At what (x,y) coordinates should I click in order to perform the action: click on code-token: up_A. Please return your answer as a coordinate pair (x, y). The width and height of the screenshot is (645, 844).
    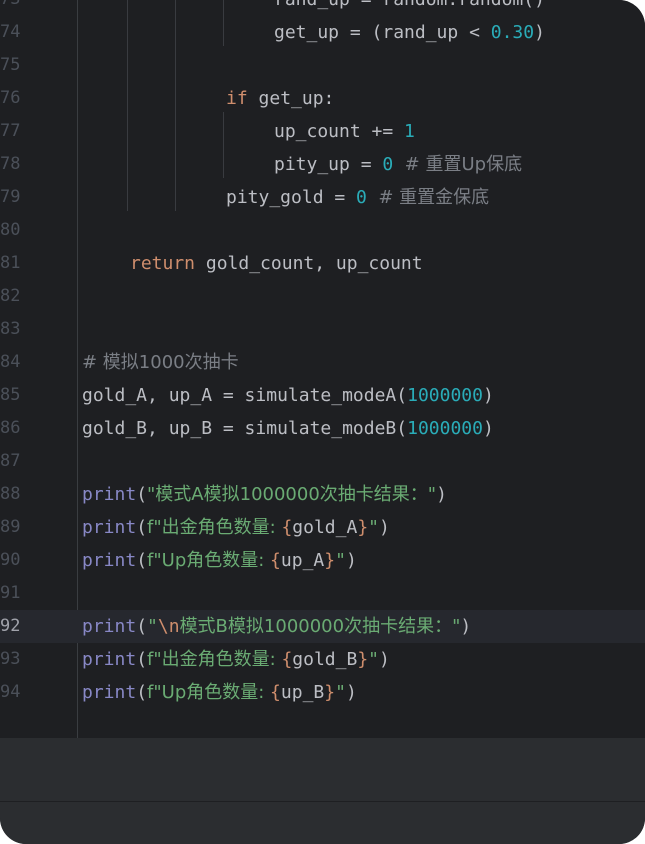
    Looking at the image, I should click on (302, 560).